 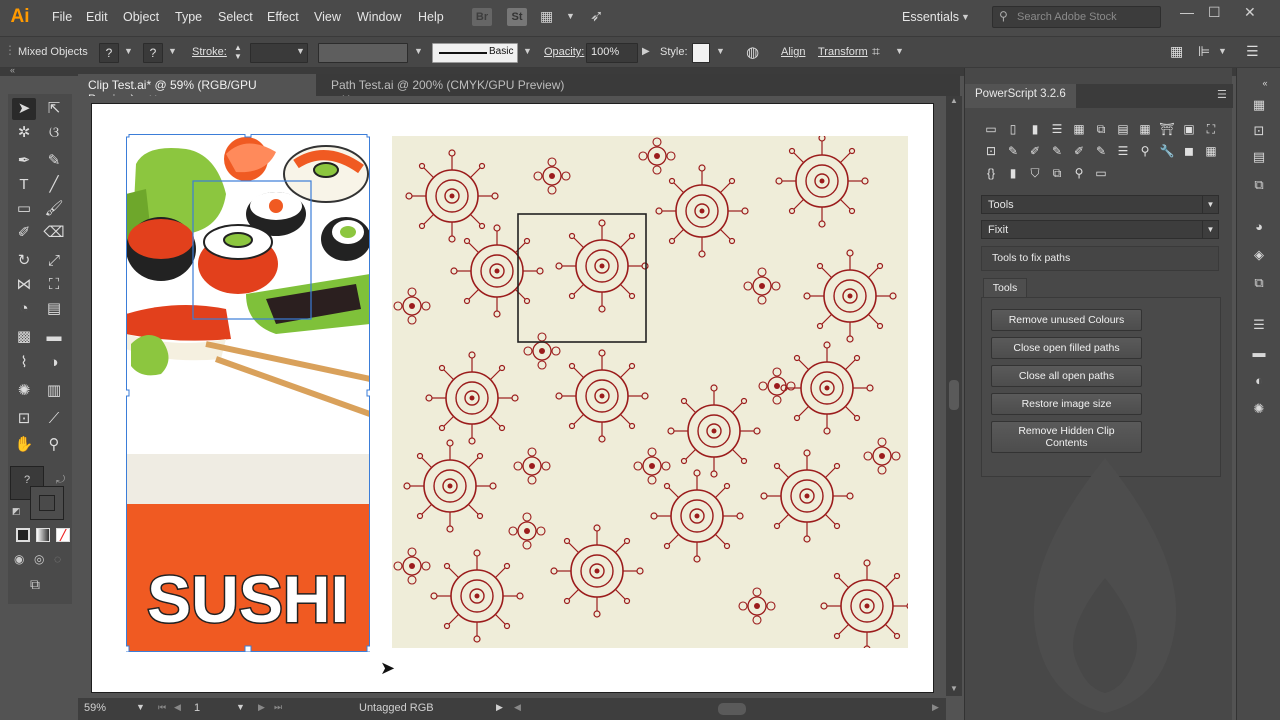 I want to click on panel-menu-icon: ☰, so click(x=1252, y=51).